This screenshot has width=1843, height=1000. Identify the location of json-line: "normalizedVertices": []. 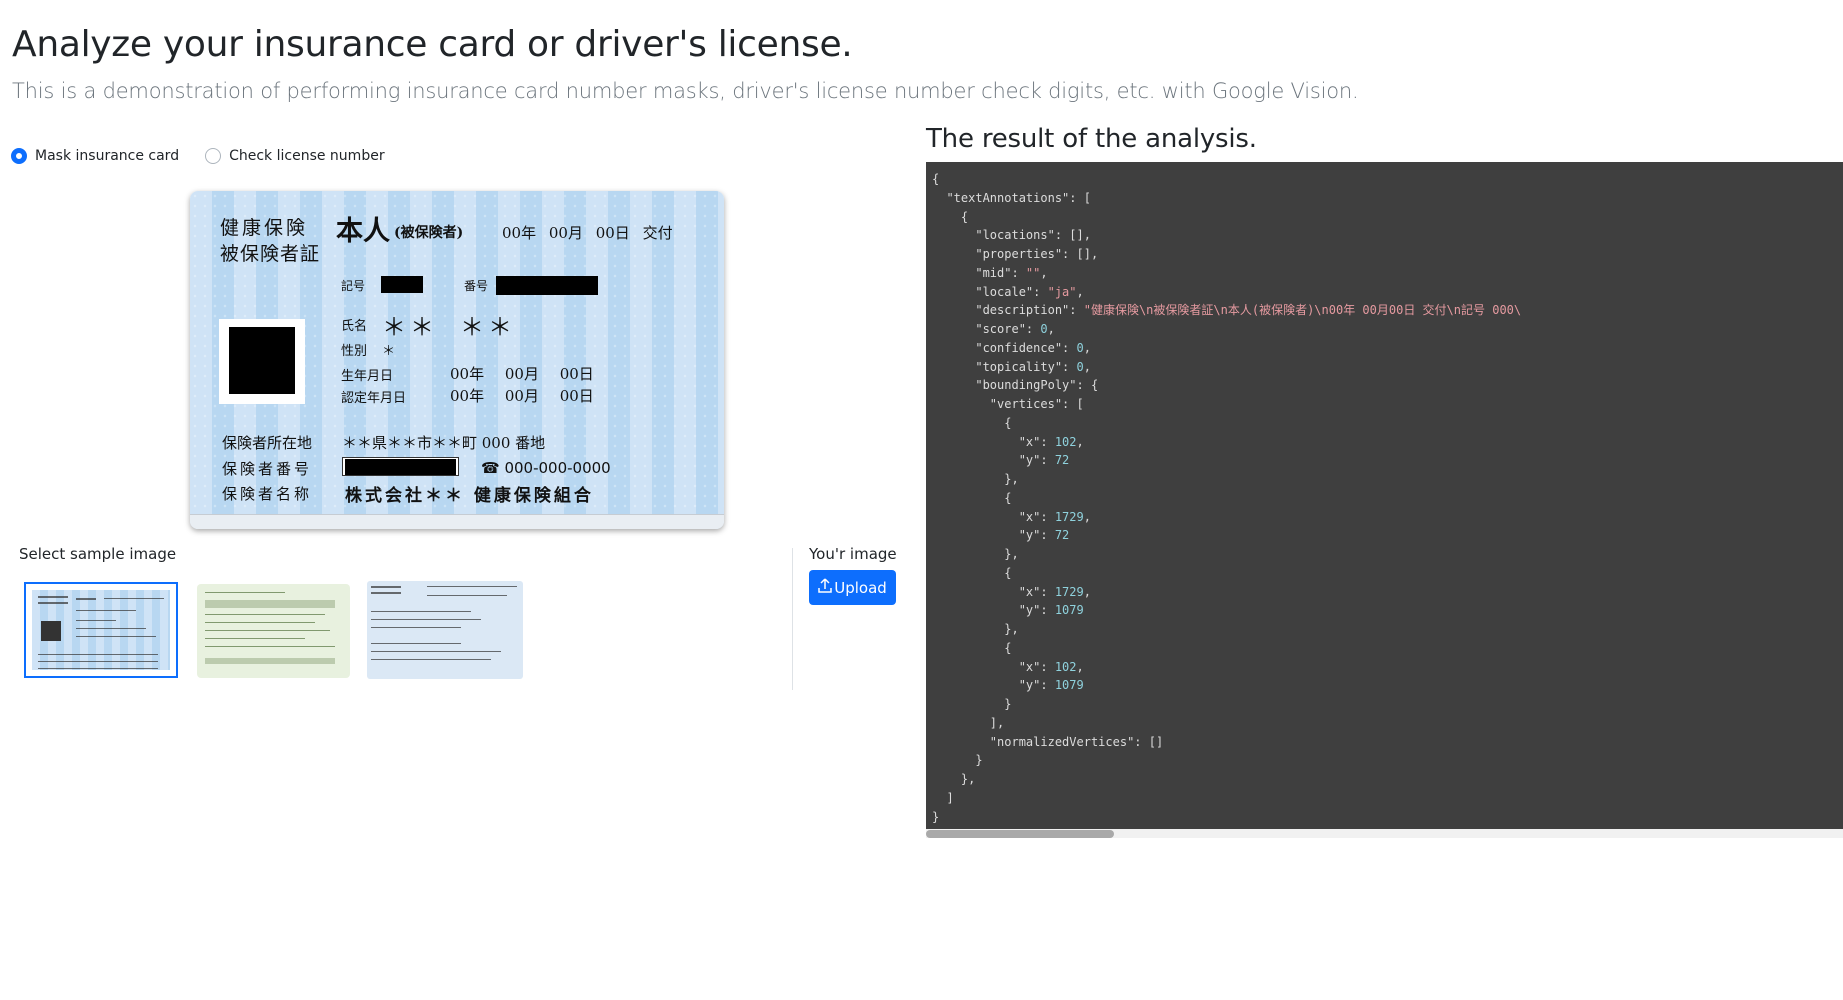
(1048, 741).